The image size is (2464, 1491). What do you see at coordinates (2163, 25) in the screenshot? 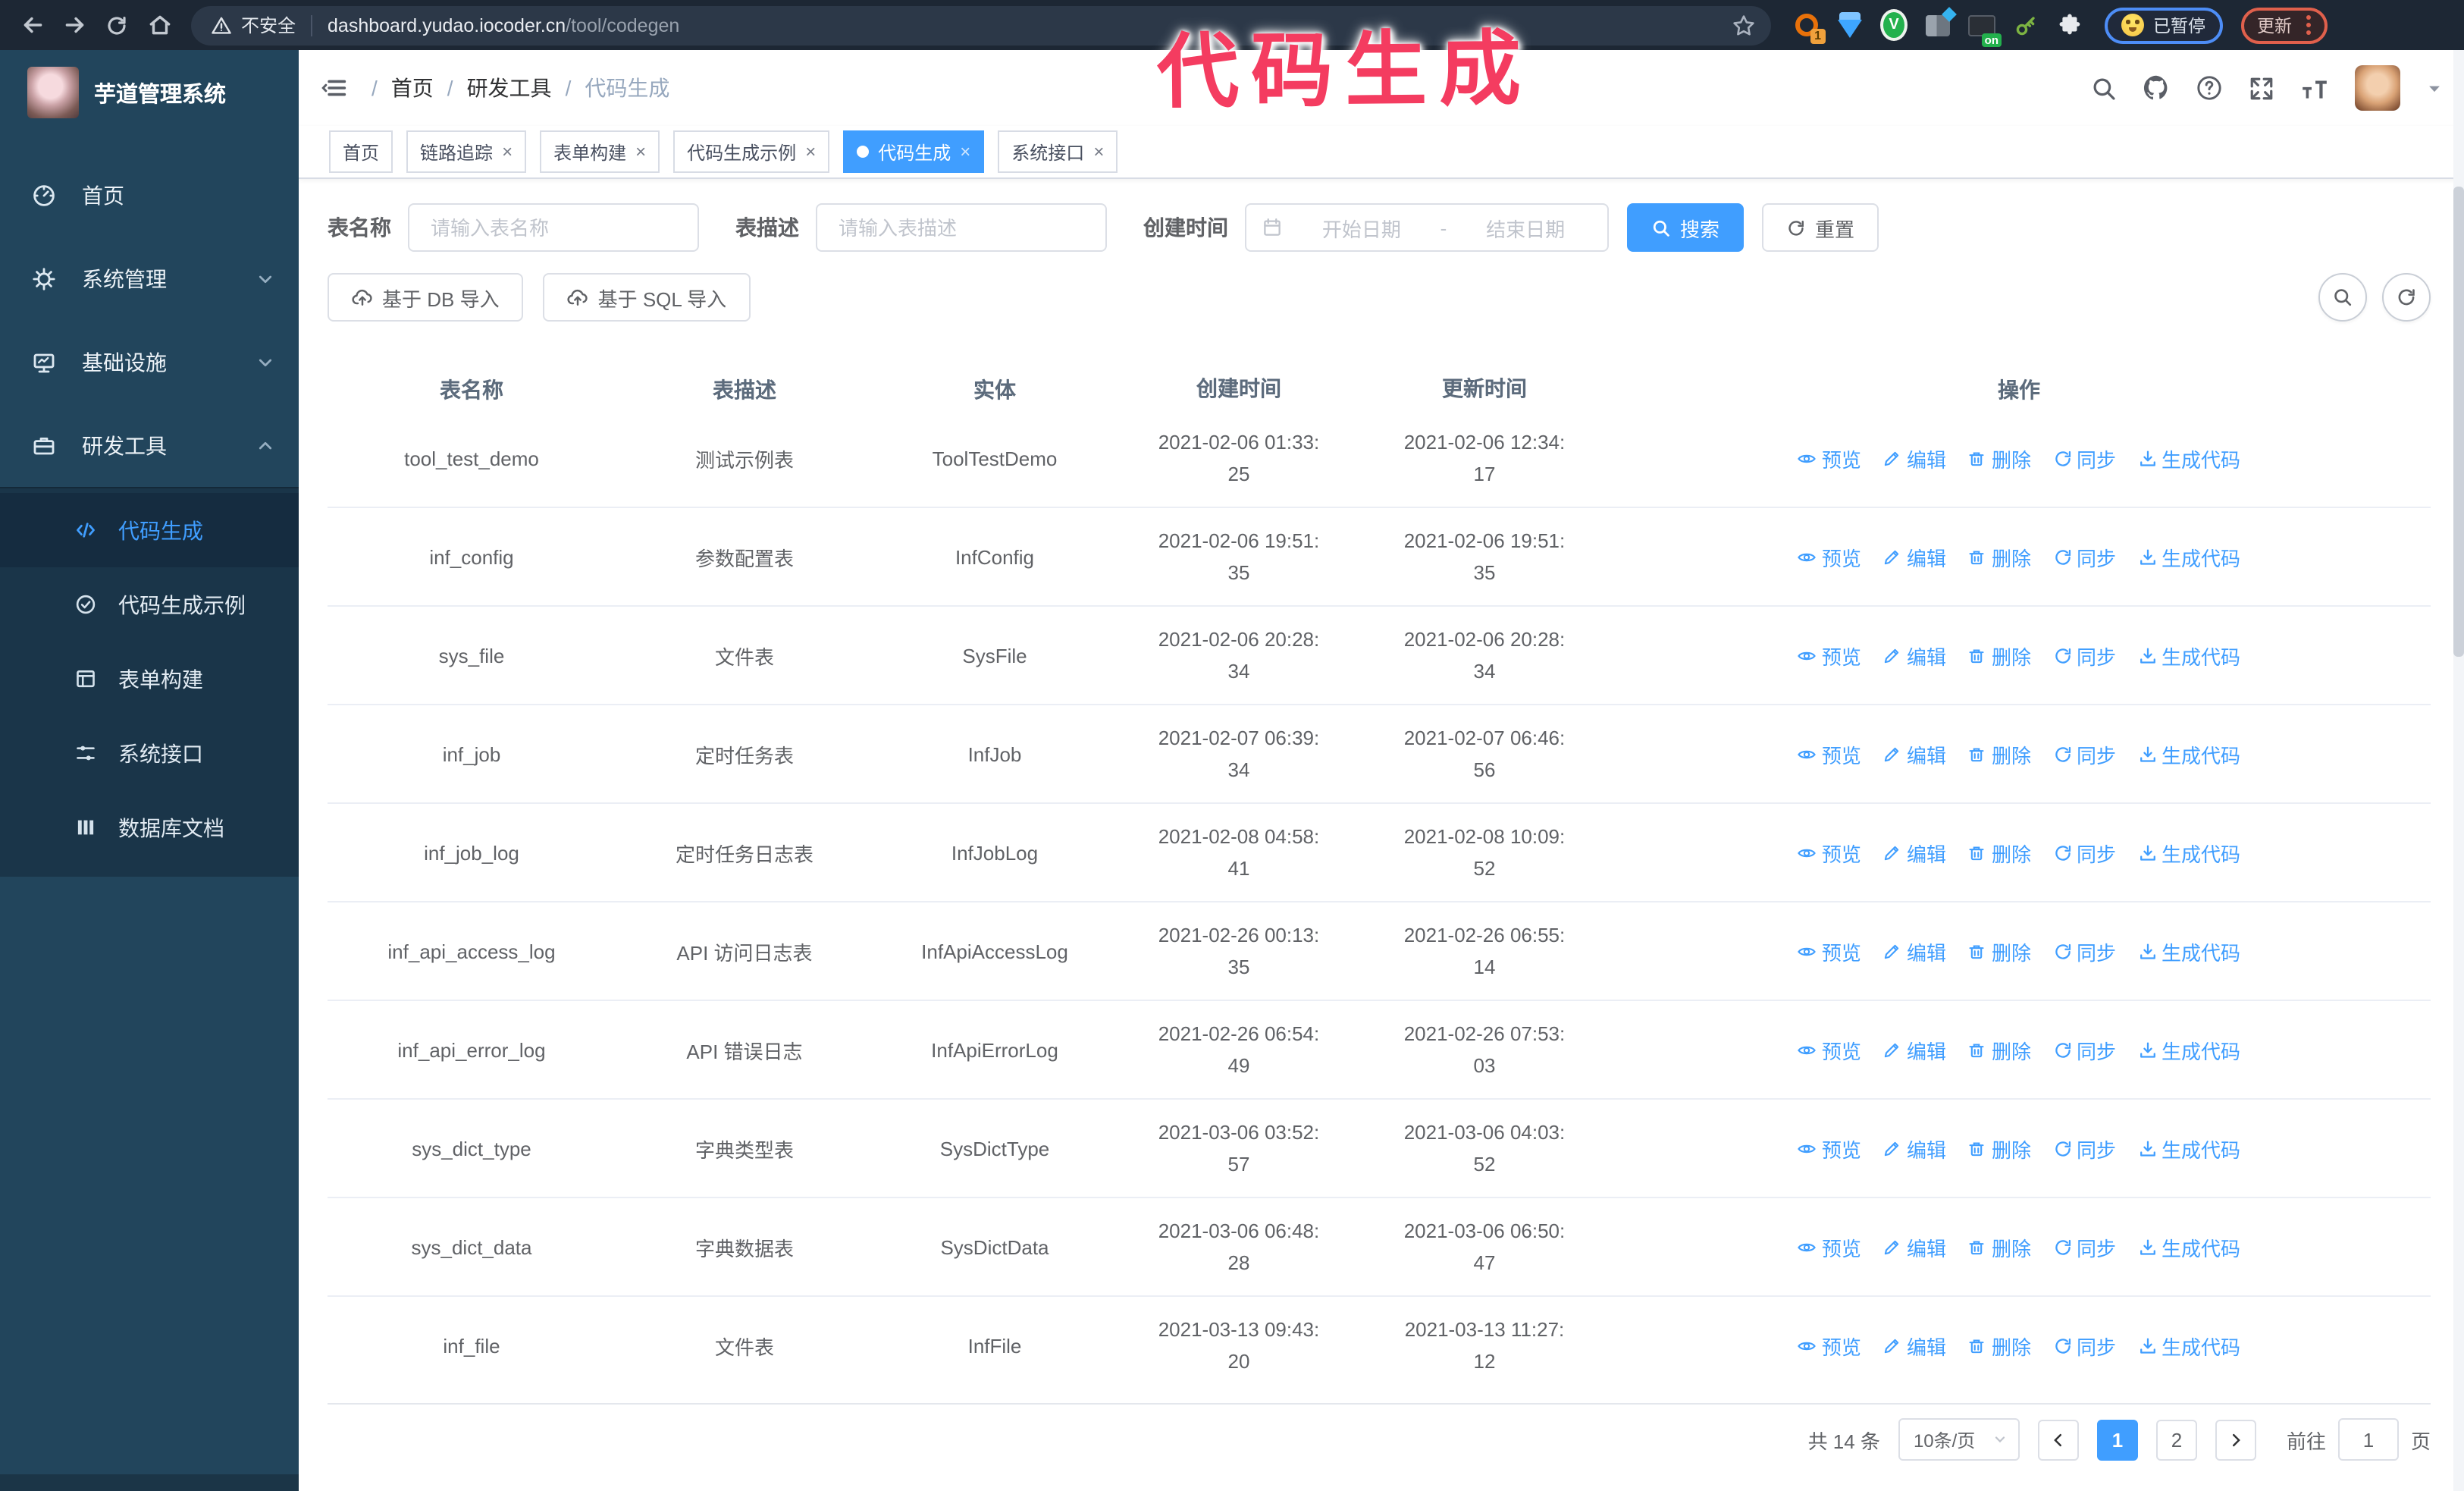
I see `profile-paused-chip: 已暂停` at bounding box center [2163, 25].